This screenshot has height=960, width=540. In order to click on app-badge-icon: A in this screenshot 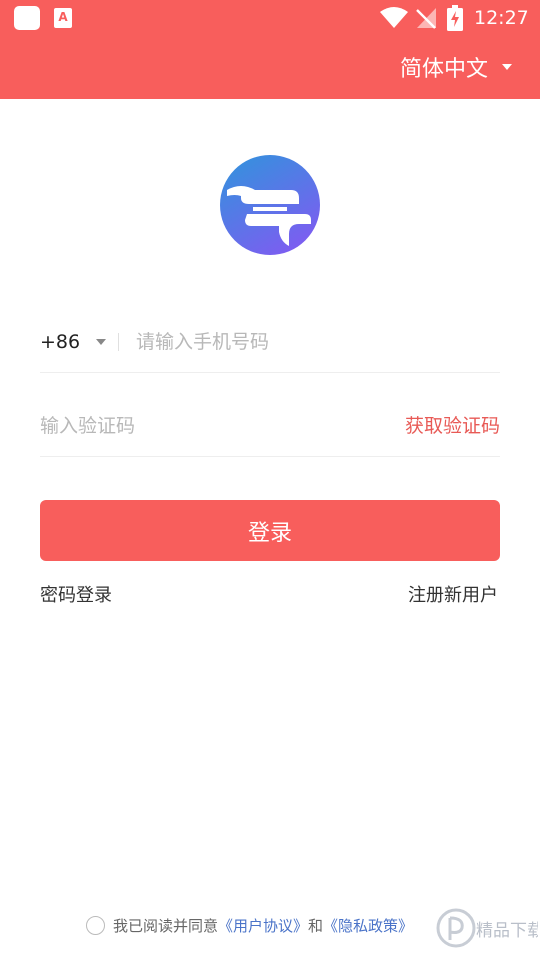, I will do `click(63, 18)`.